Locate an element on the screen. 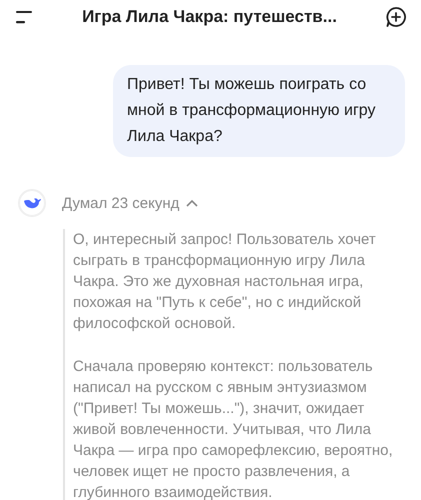 The height and width of the screenshot is (500, 421). menu-icon is located at coordinates (24, 17).